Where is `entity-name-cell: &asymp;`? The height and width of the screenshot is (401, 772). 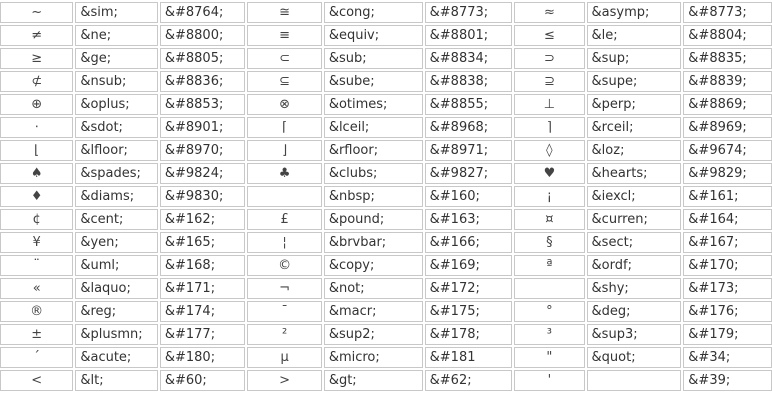
entity-name-cell: &asymp; is located at coordinates (634, 12).